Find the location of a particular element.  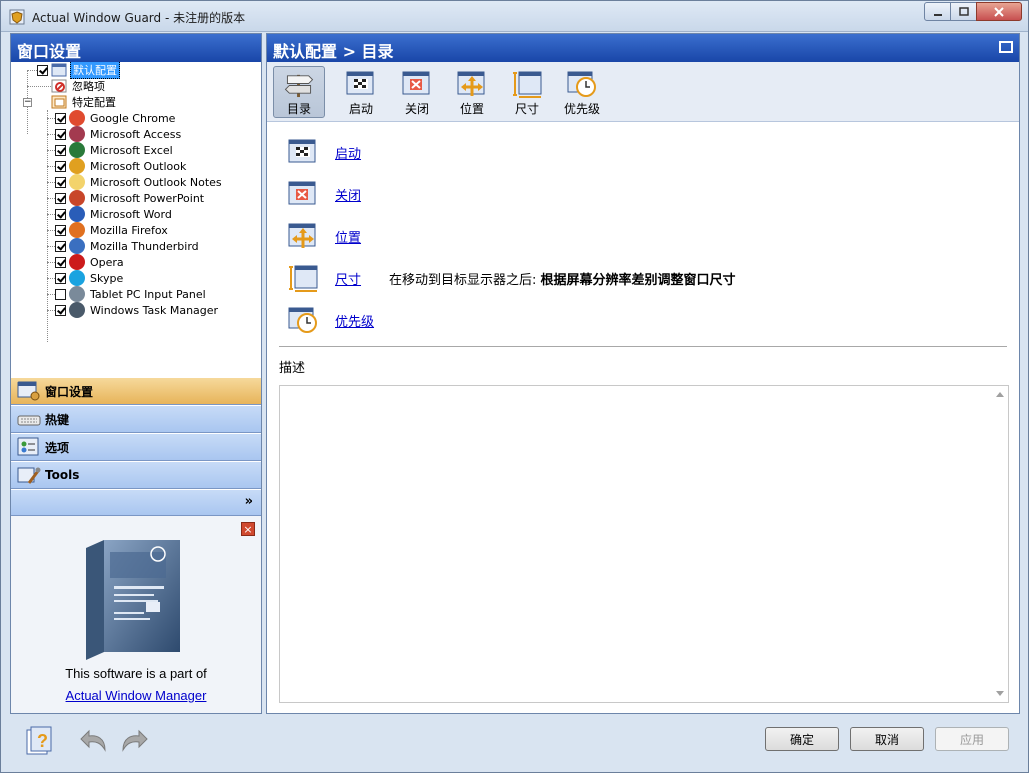

tab-close: 关闭 is located at coordinates (417, 92).